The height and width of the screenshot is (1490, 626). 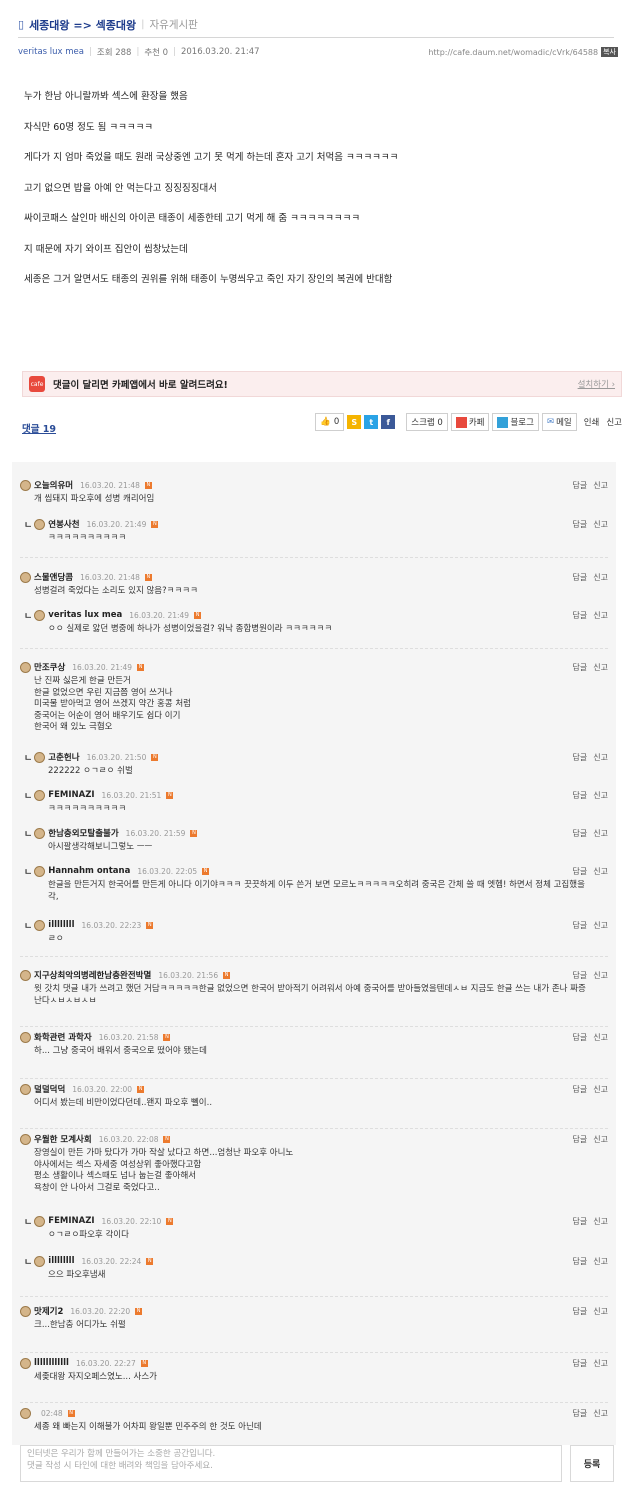 I want to click on post-url: http://cafe.daum.net/womadic/cVrk/64588, so click(x=513, y=52).